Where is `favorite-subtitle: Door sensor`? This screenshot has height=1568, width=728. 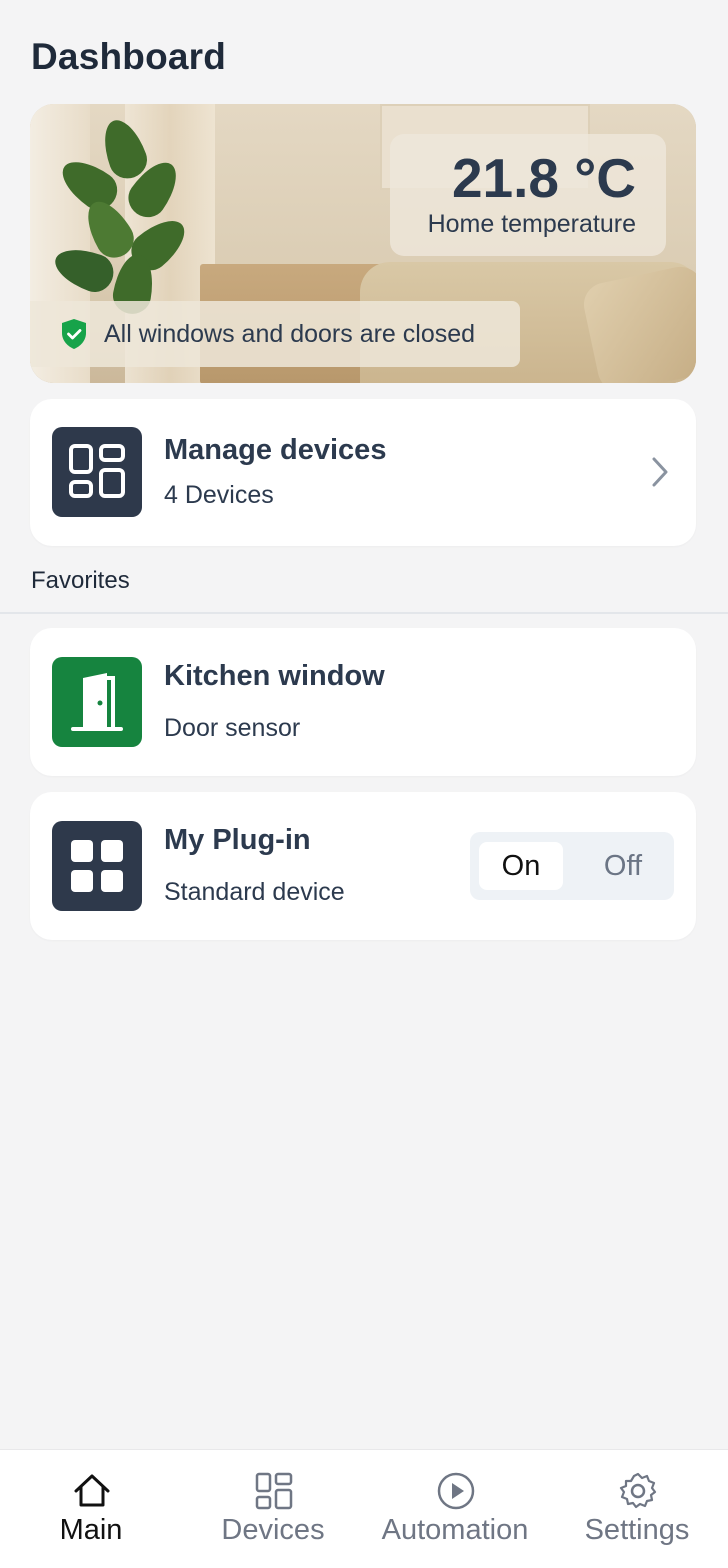 favorite-subtitle: Door sensor is located at coordinates (232, 728).